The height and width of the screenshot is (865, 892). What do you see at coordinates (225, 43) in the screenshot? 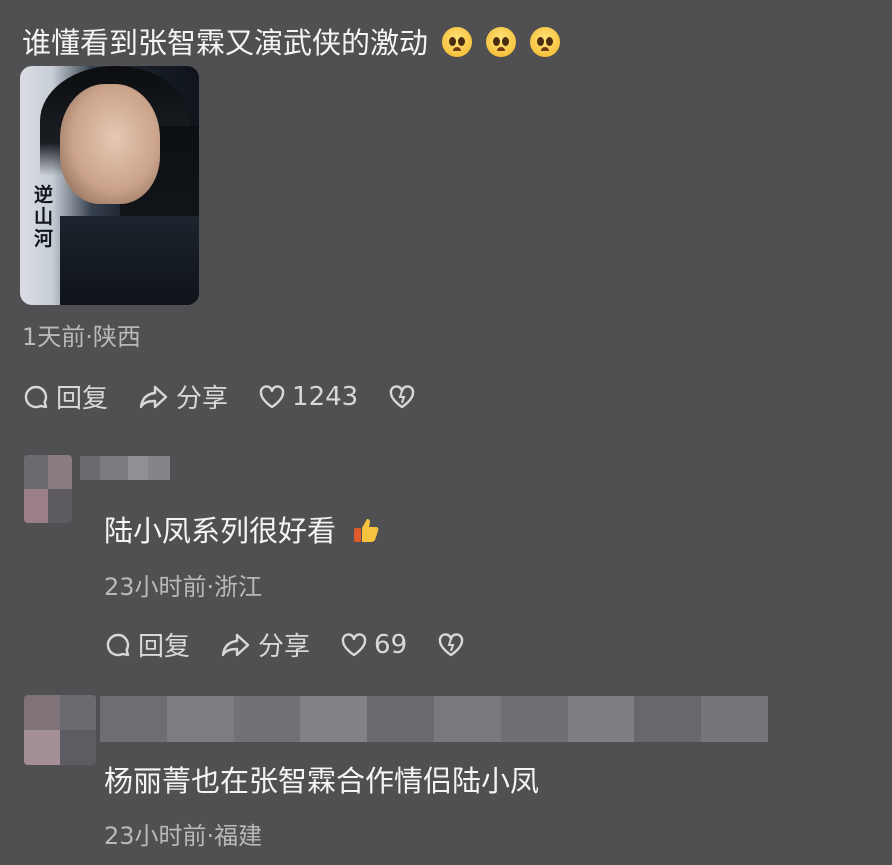
I see `comment-text: 谁懂看到张智霖又演武侠的激动` at bounding box center [225, 43].